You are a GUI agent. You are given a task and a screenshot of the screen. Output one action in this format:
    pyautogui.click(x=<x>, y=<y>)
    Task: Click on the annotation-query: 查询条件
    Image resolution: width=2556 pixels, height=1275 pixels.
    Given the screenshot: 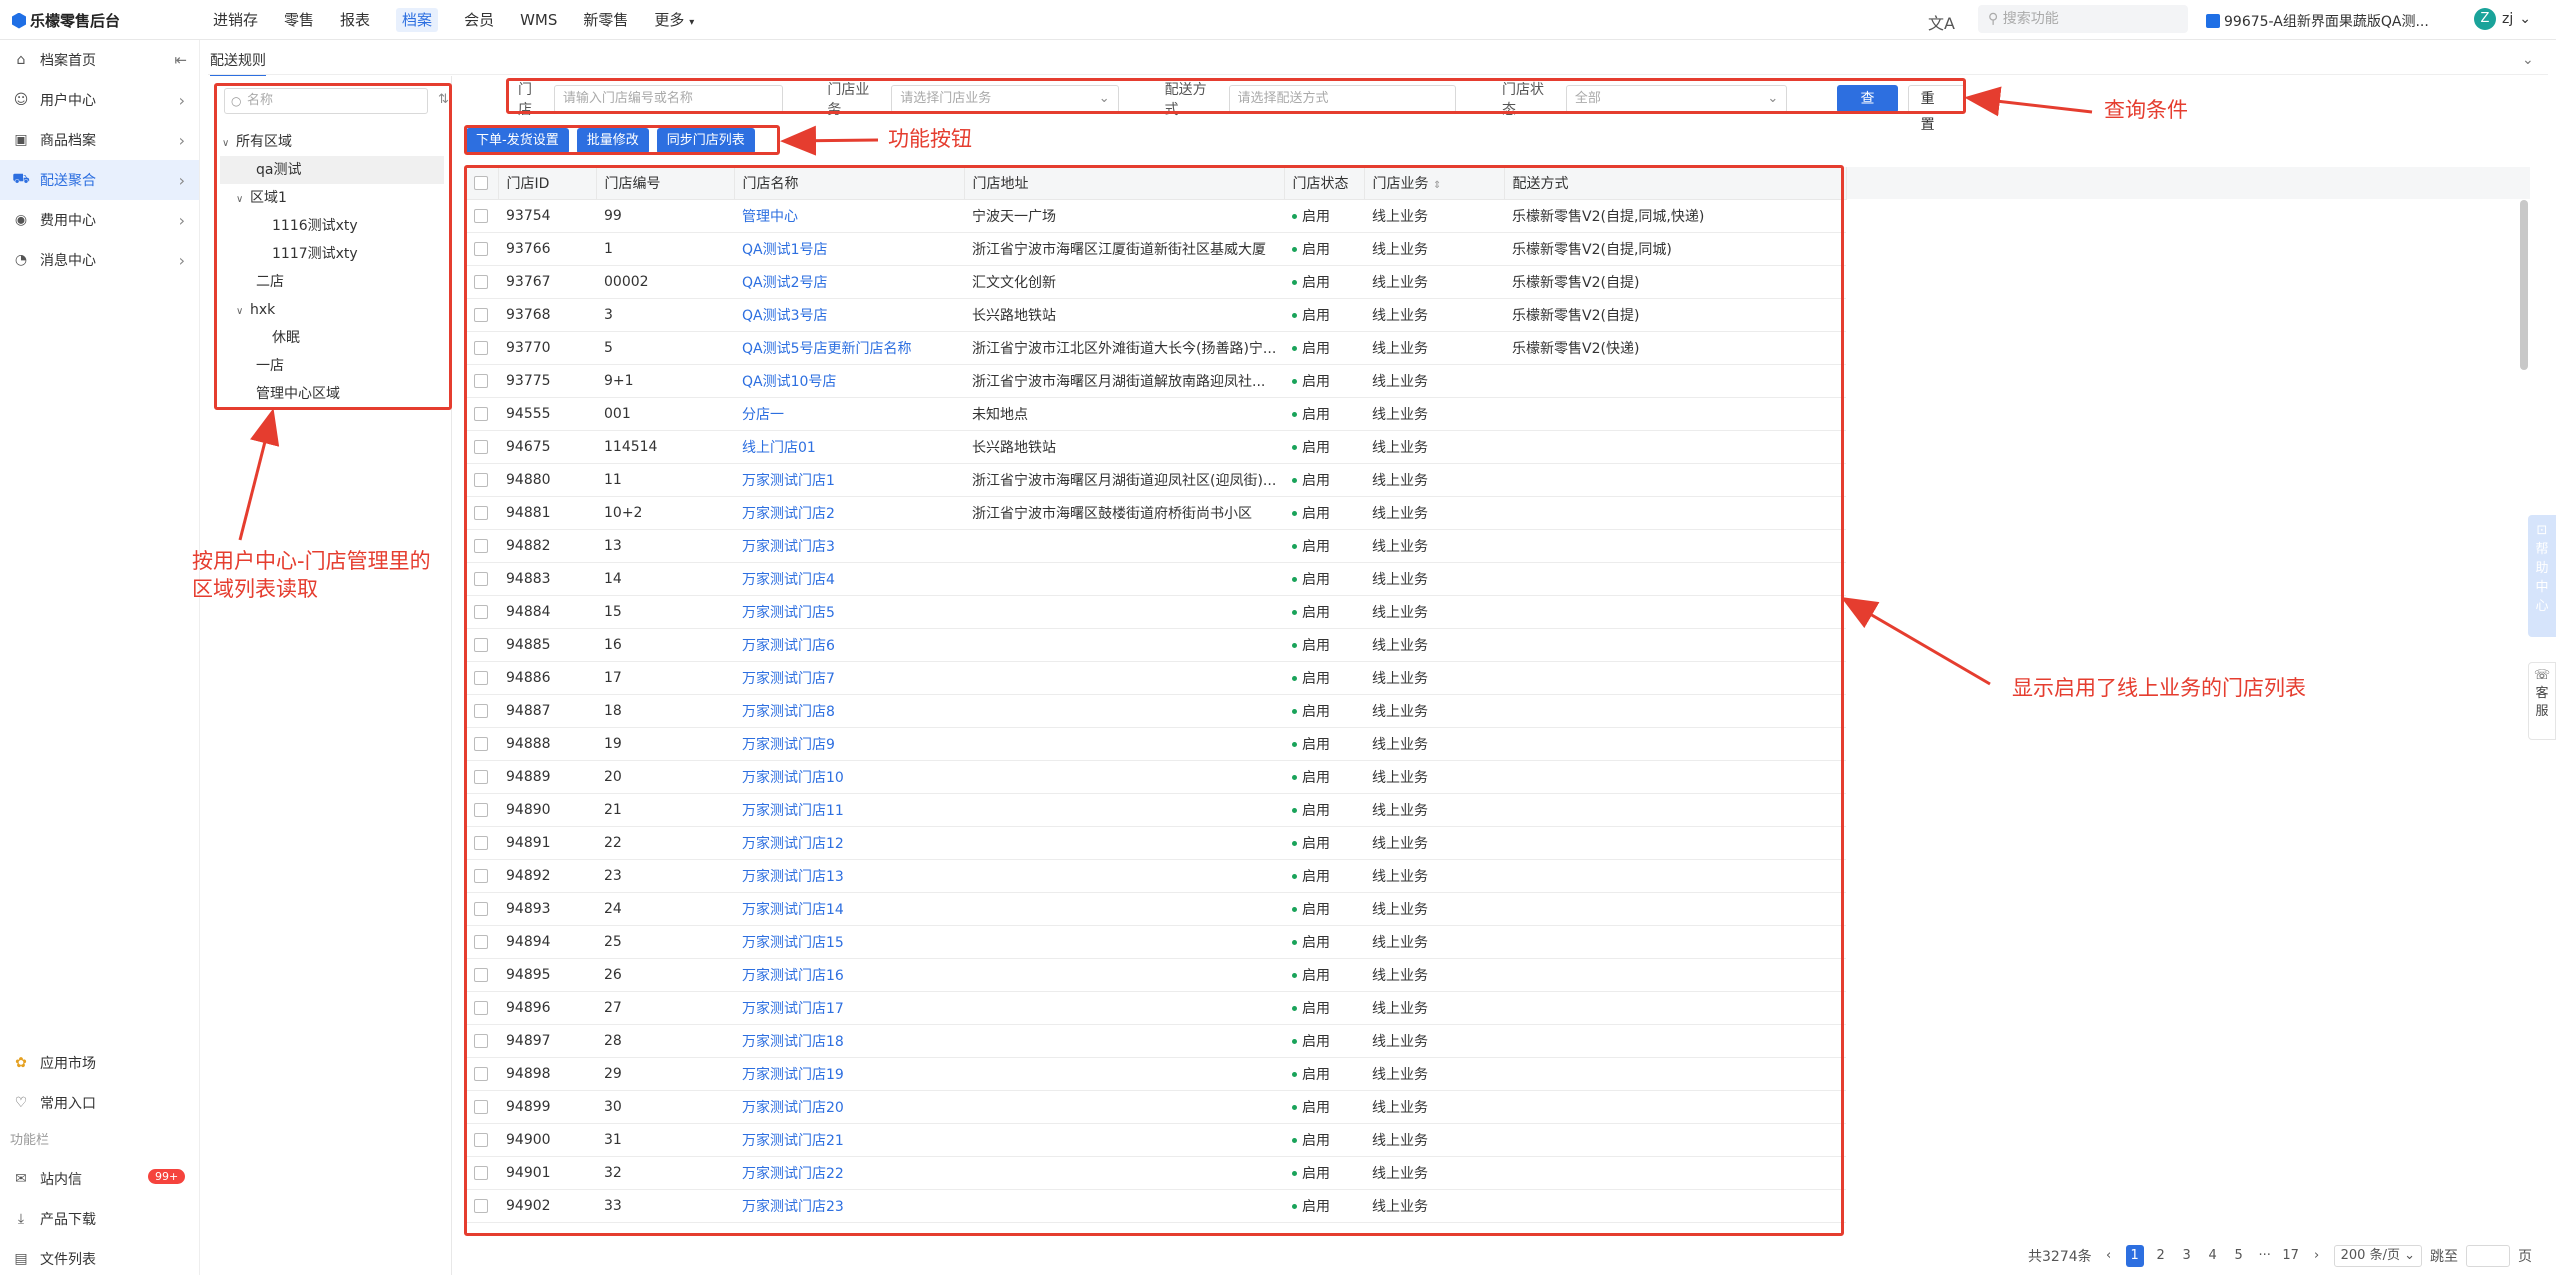 What is the action you would take?
    pyautogui.click(x=2146, y=110)
    